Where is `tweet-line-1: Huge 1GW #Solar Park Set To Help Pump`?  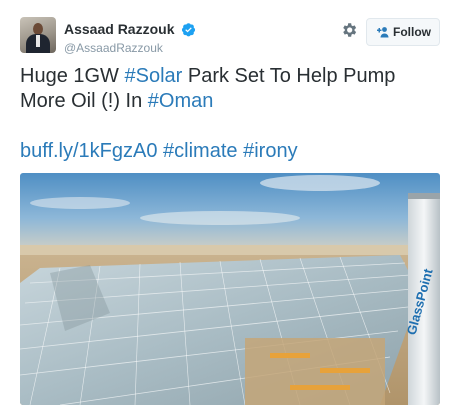
tweet-line-1: Huge 1GW #Solar Park Set To Help Pump is located at coordinates (230, 76).